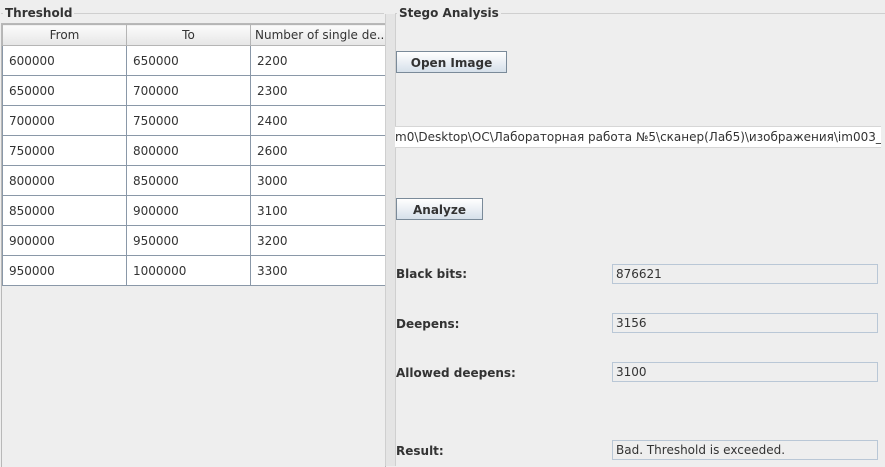 The height and width of the screenshot is (467, 885). I want to click on table-row: 850000 900000 3100, so click(198, 210).